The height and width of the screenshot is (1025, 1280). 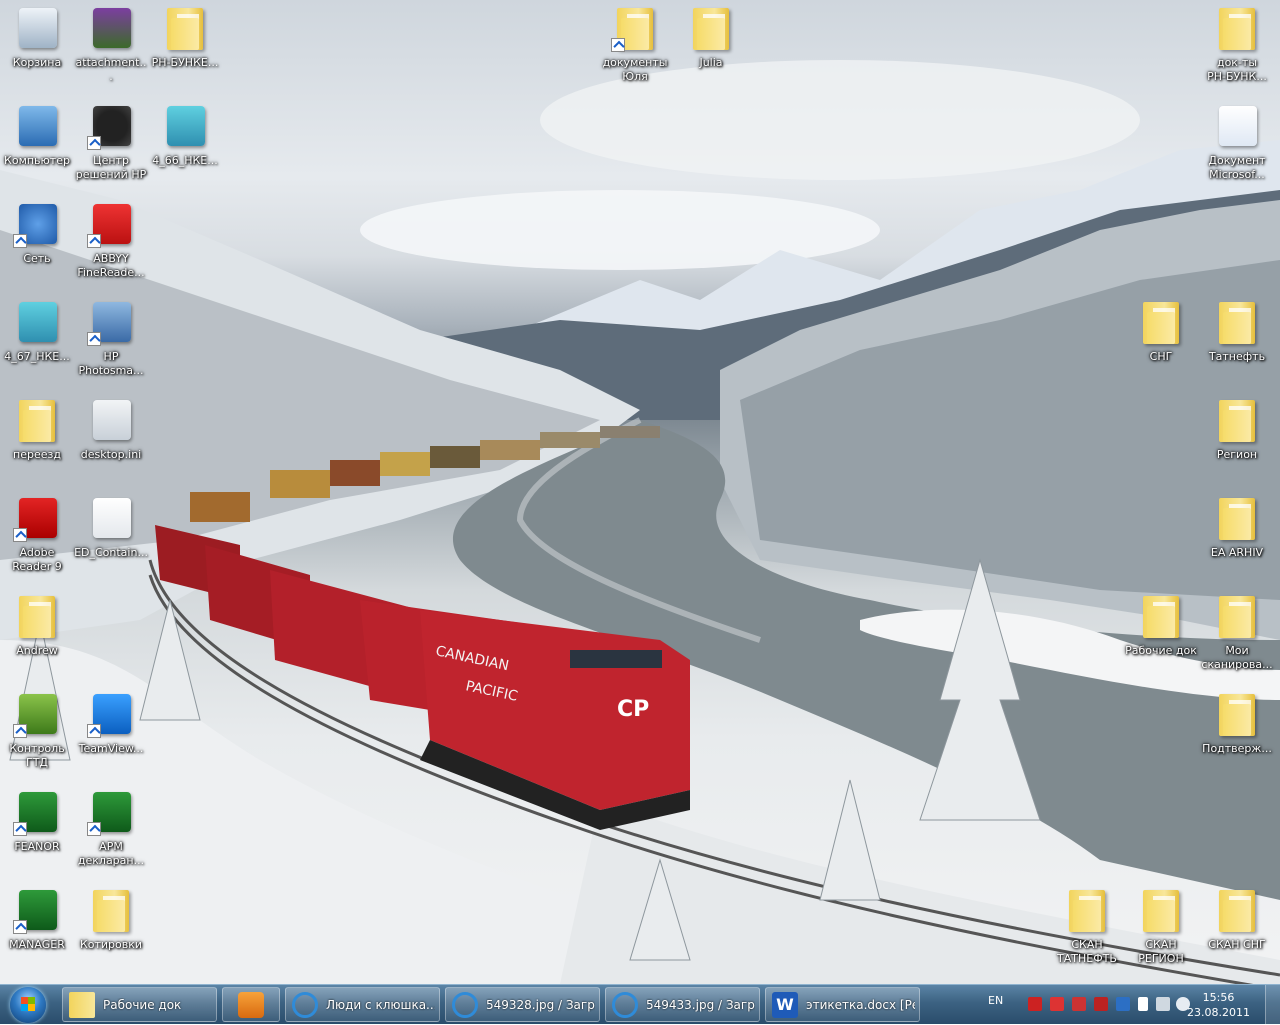 What do you see at coordinates (635, 69) in the screenshot?
I see `desktop-icon-label: документы Юля` at bounding box center [635, 69].